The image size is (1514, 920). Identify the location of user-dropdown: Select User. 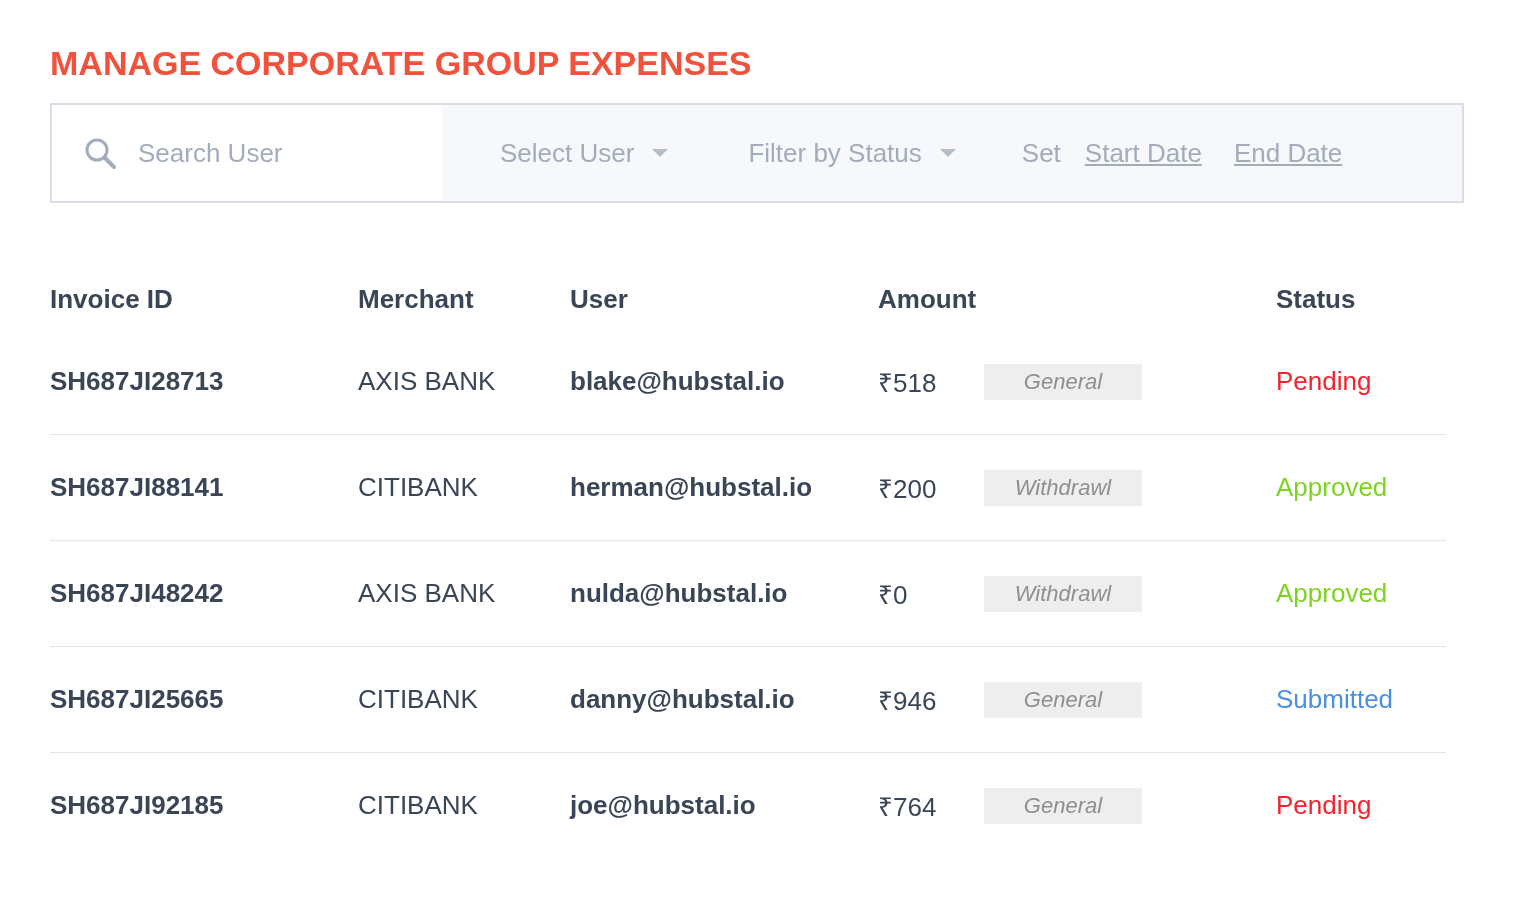
(584, 153).